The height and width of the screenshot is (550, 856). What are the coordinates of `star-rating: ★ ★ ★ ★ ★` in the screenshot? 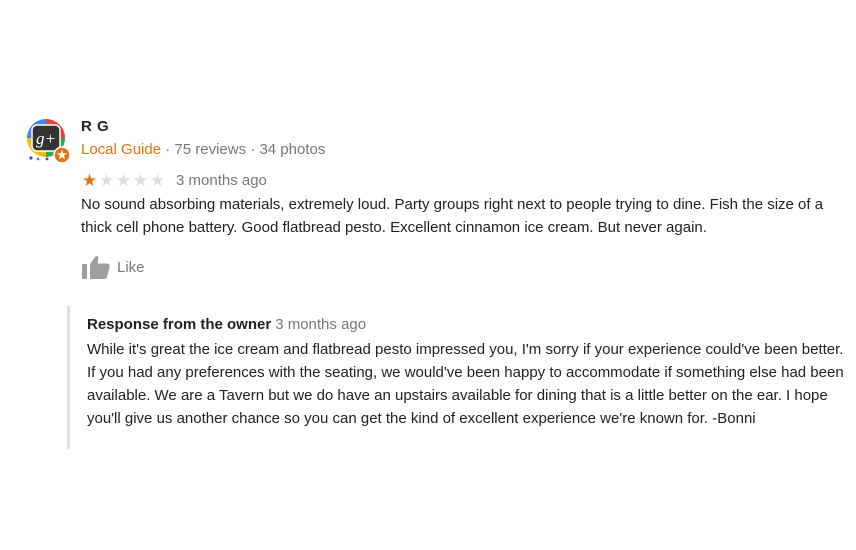 It's located at (123, 180).